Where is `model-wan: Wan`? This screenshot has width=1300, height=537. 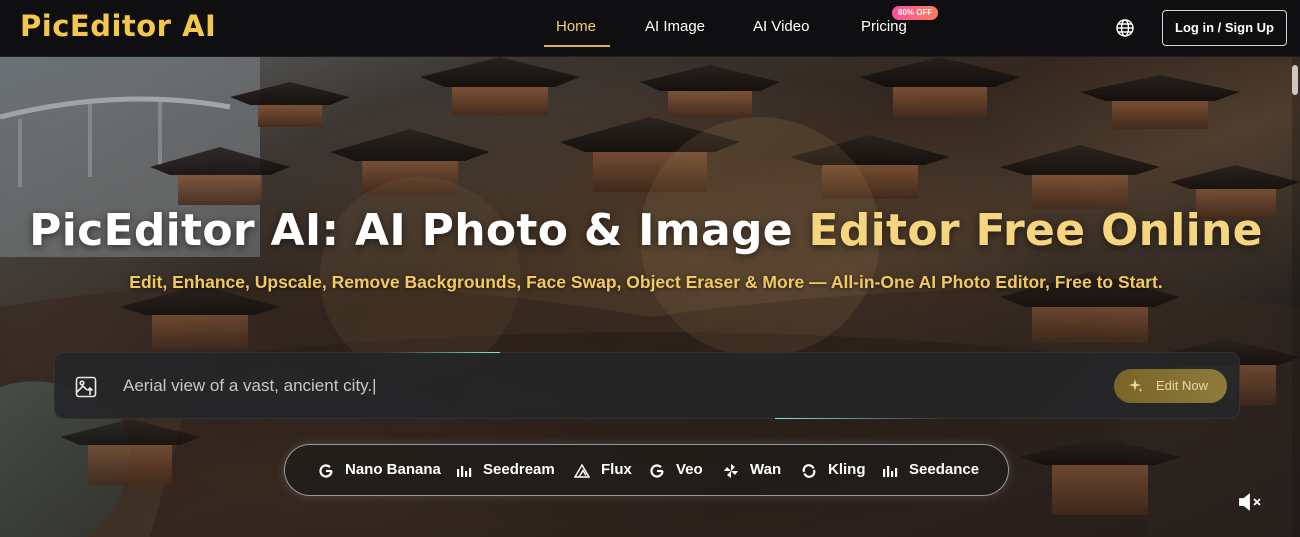
model-wan: Wan is located at coordinates (753, 471).